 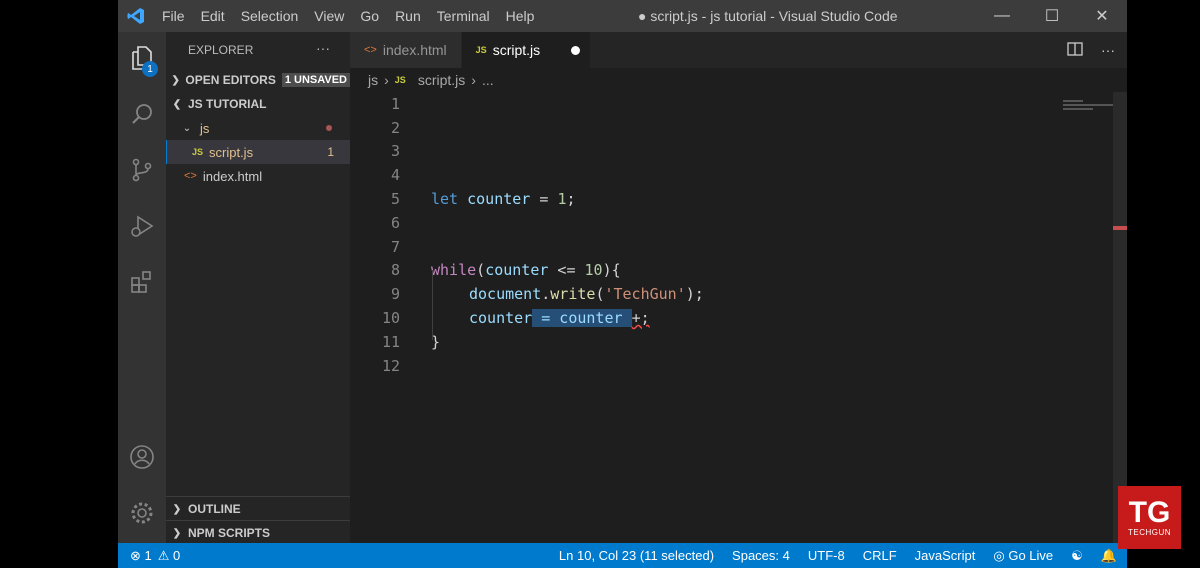 What do you see at coordinates (329, 128) in the screenshot?
I see `modified-dot` at bounding box center [329, 128].